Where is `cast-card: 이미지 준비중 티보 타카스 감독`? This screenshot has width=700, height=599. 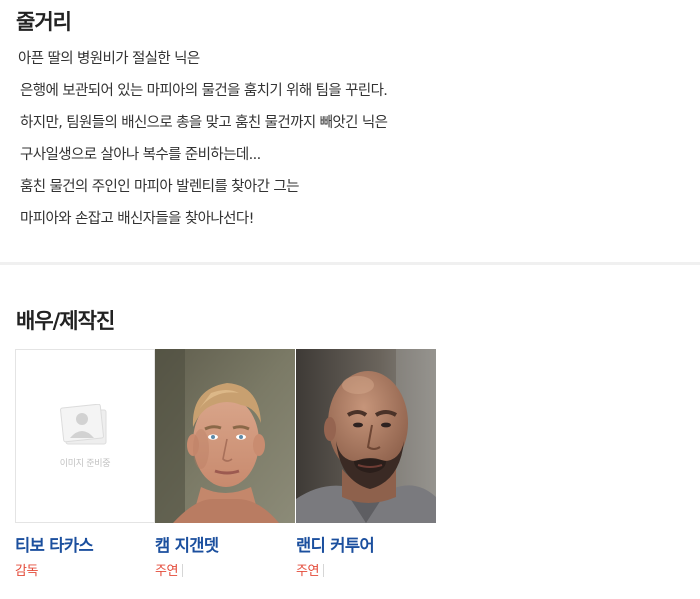
cast-card: 이미지 준비중 티보 타카스 감독 is located at coordinates (85, 464).